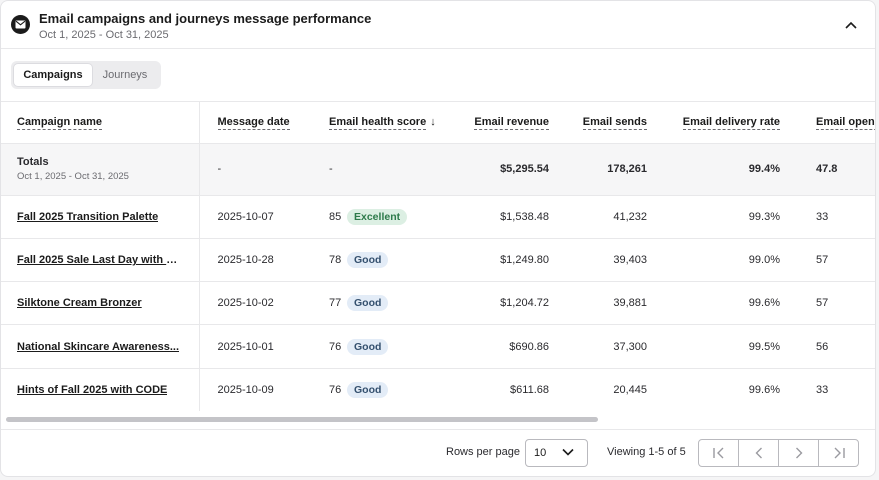 The image size is (879, 480). Describe the element at coordinates (335, 259) in the screenshot. I see `health-score-value: 78` at that location.